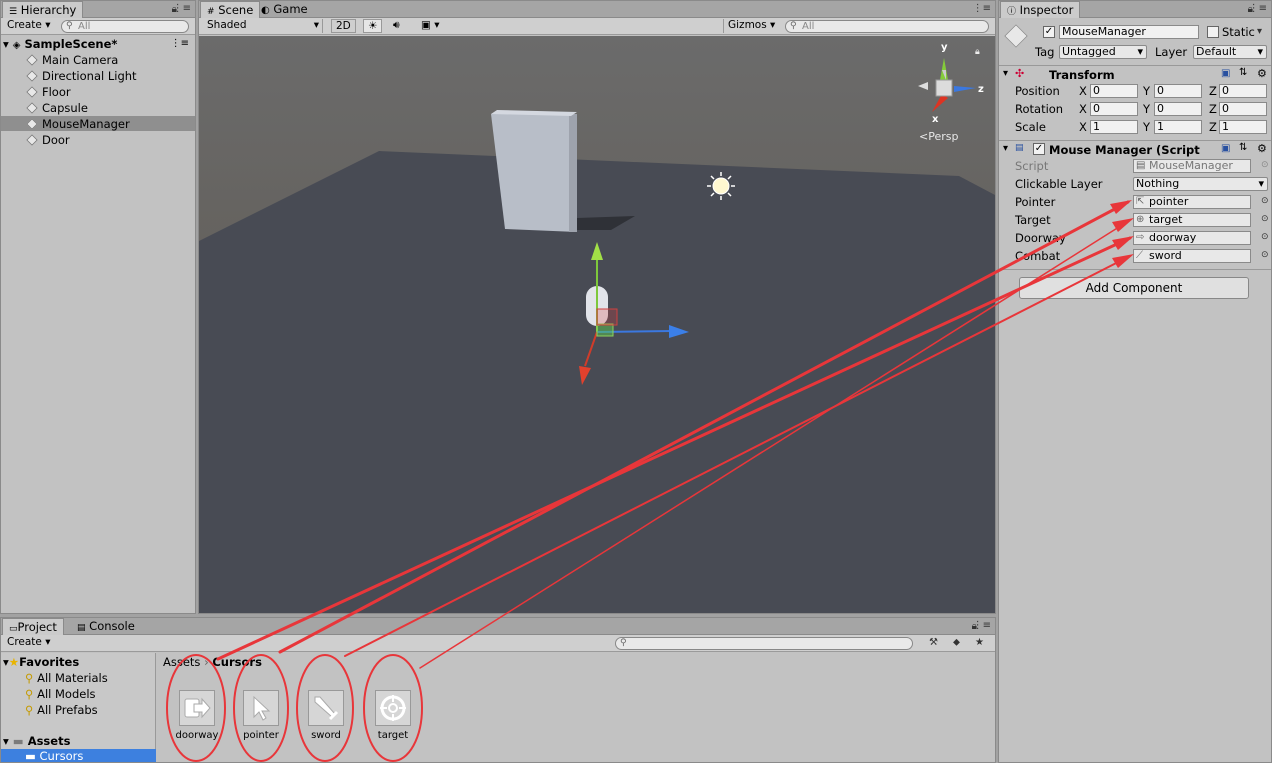 This screenshot has height=763, width=1272. What do you see at coordinates (326, 735) in the screenshot?
I see `asset-label: sword` at bounding box center [326, 735].